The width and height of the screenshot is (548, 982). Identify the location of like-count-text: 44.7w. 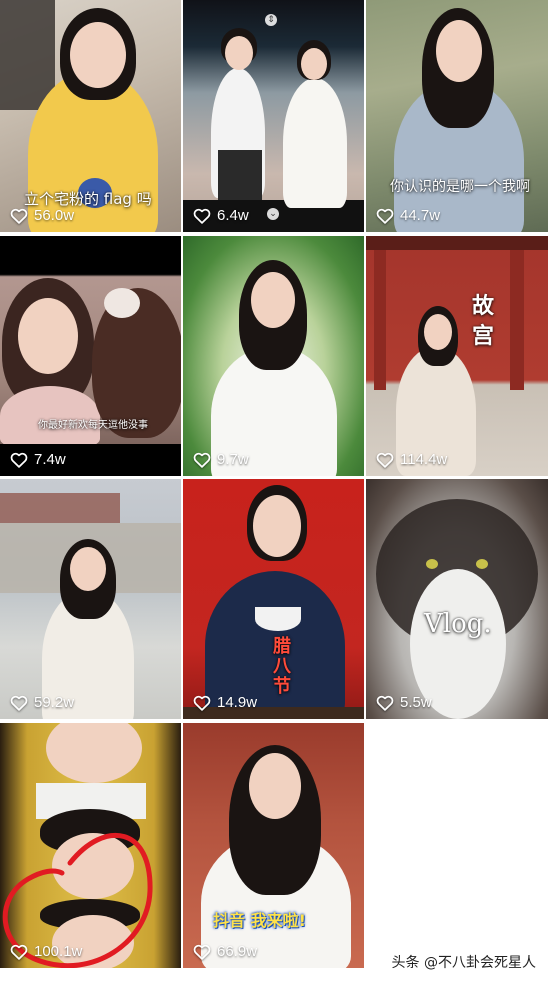
(420, 215).